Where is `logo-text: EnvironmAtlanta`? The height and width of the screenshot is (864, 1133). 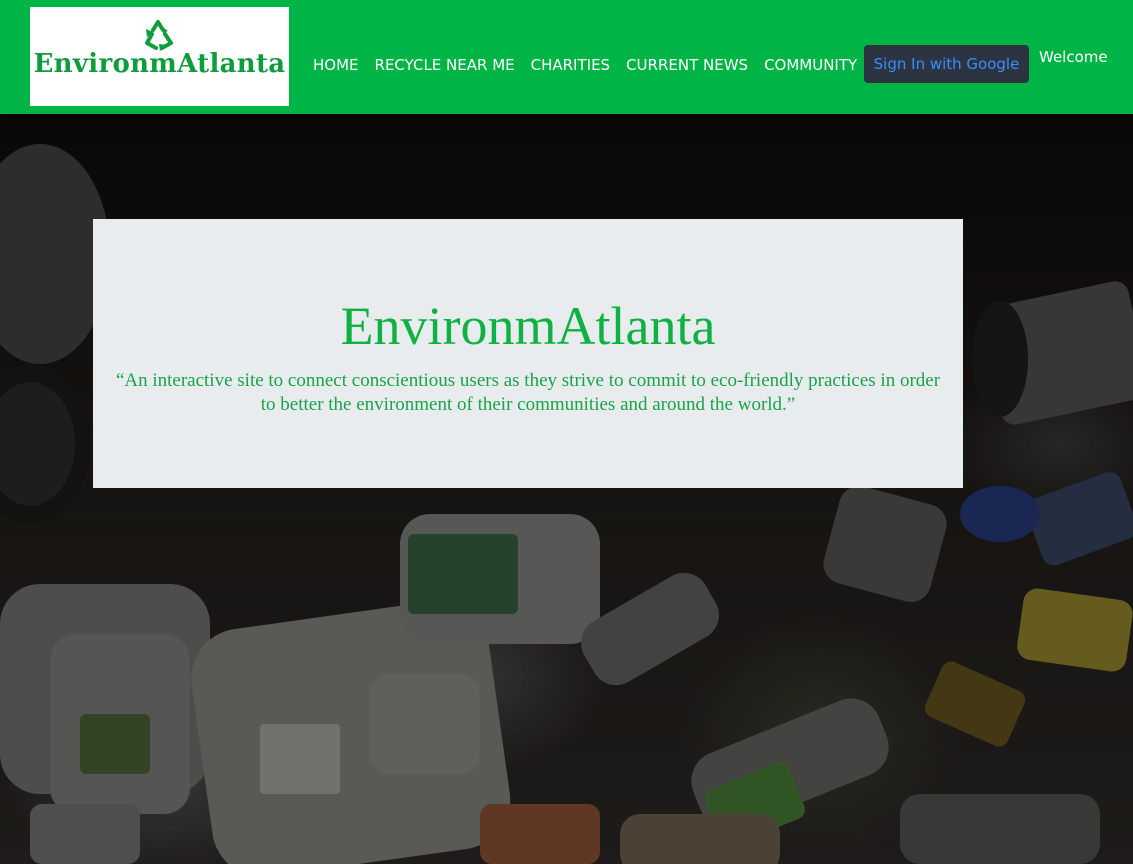
logo-text: EnvironmAtlanta is located at coordinates (159, 64).